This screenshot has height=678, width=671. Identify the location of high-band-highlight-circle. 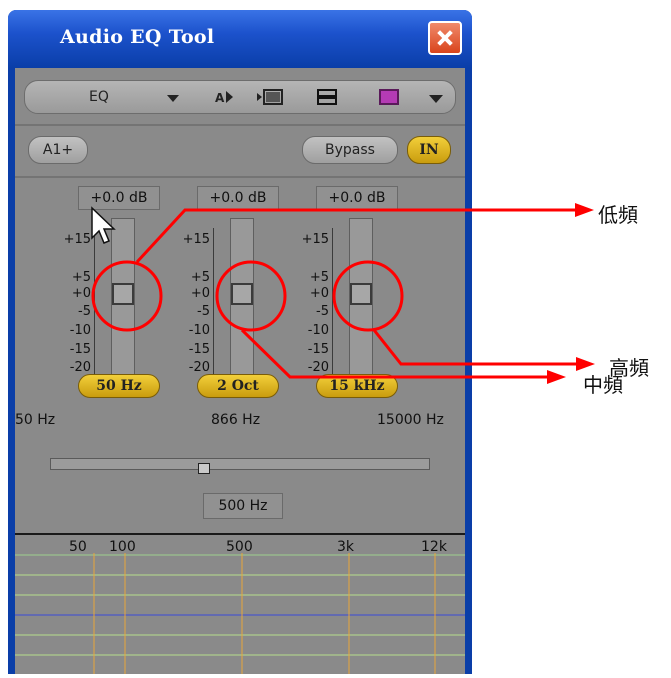
(368, 296).